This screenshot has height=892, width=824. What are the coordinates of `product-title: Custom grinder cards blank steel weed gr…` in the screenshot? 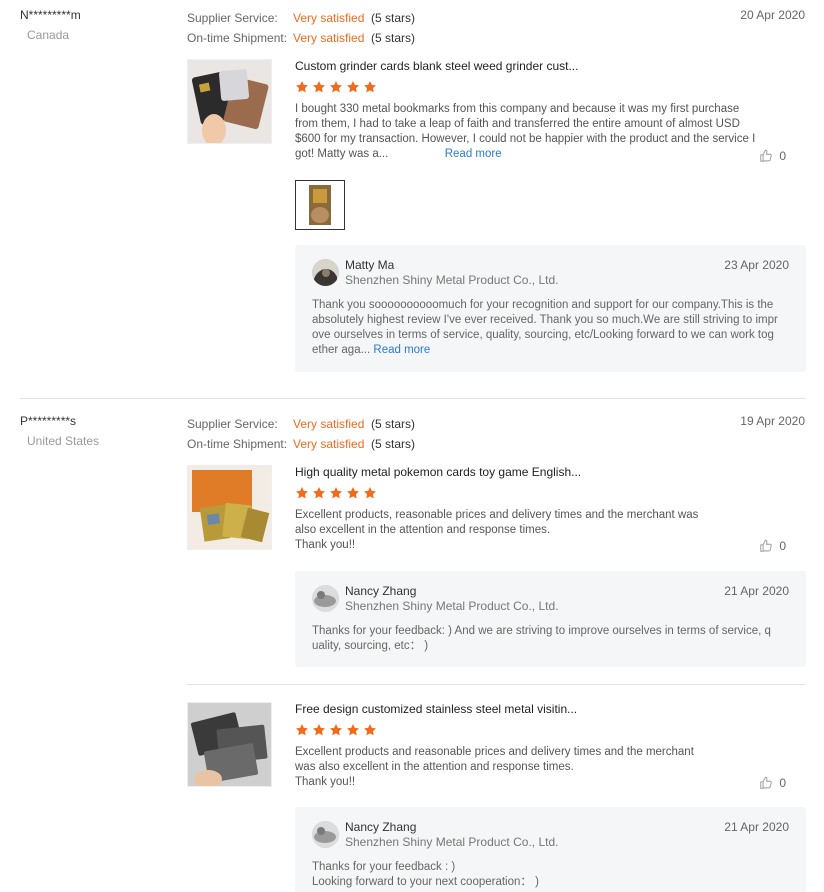 It's located at (530, 66).